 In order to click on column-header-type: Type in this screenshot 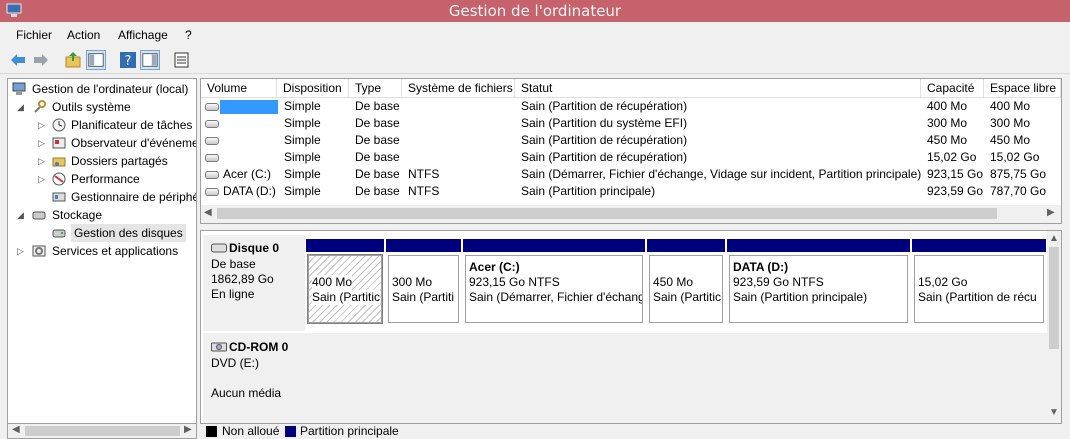, I will do `click(375, 88)`.